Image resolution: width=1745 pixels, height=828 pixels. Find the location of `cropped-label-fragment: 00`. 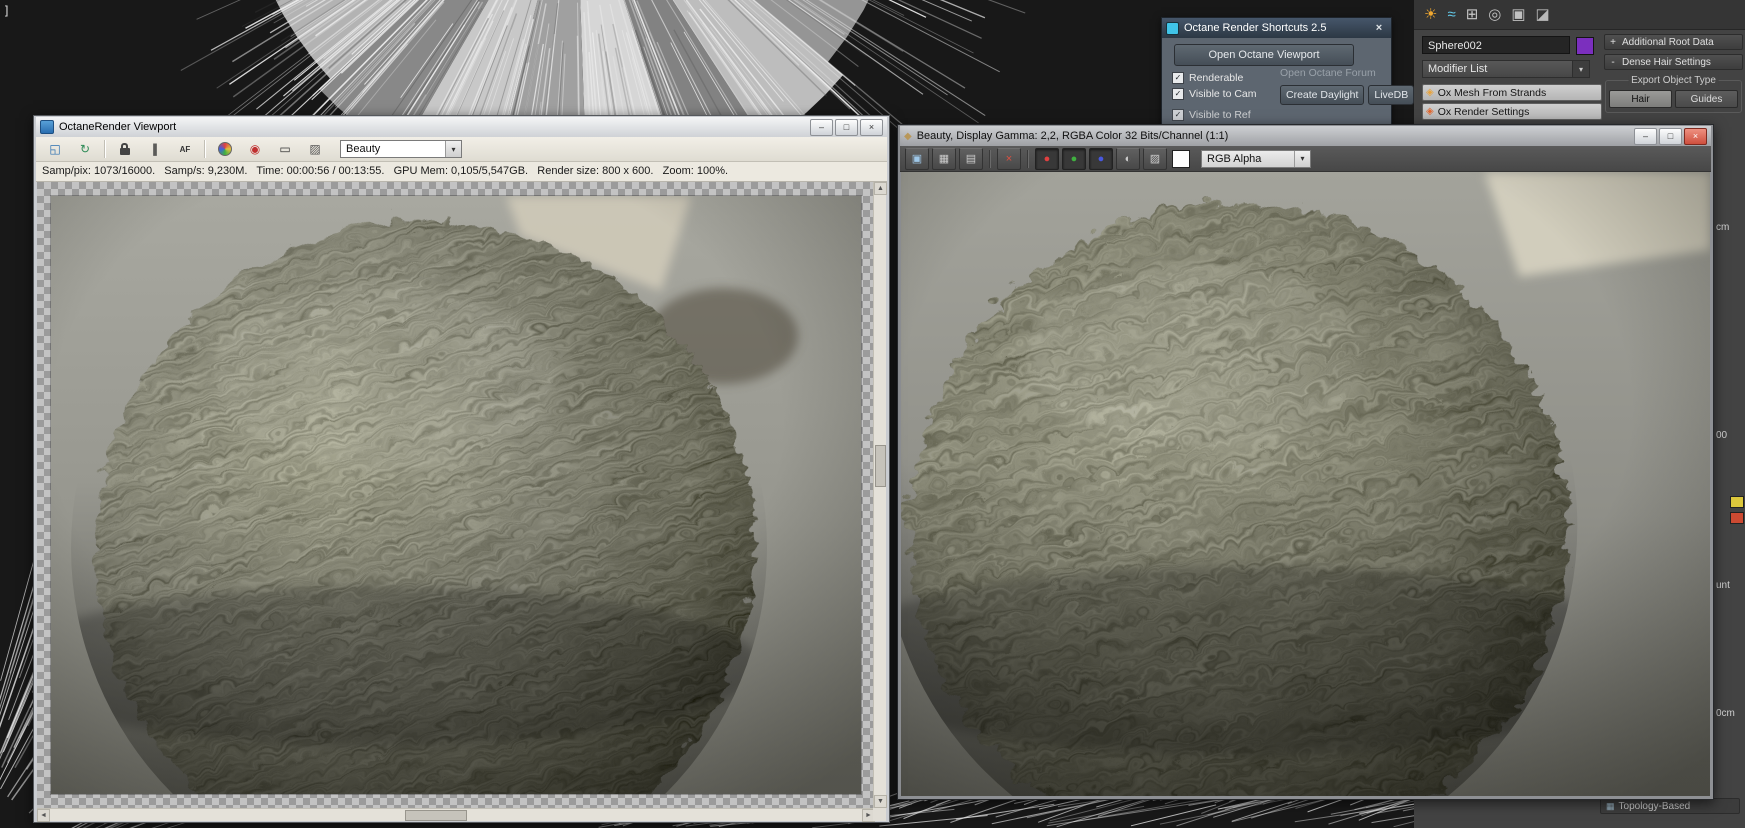

cropped-label-fragment: 00 is located at coordinates (1722, 435).